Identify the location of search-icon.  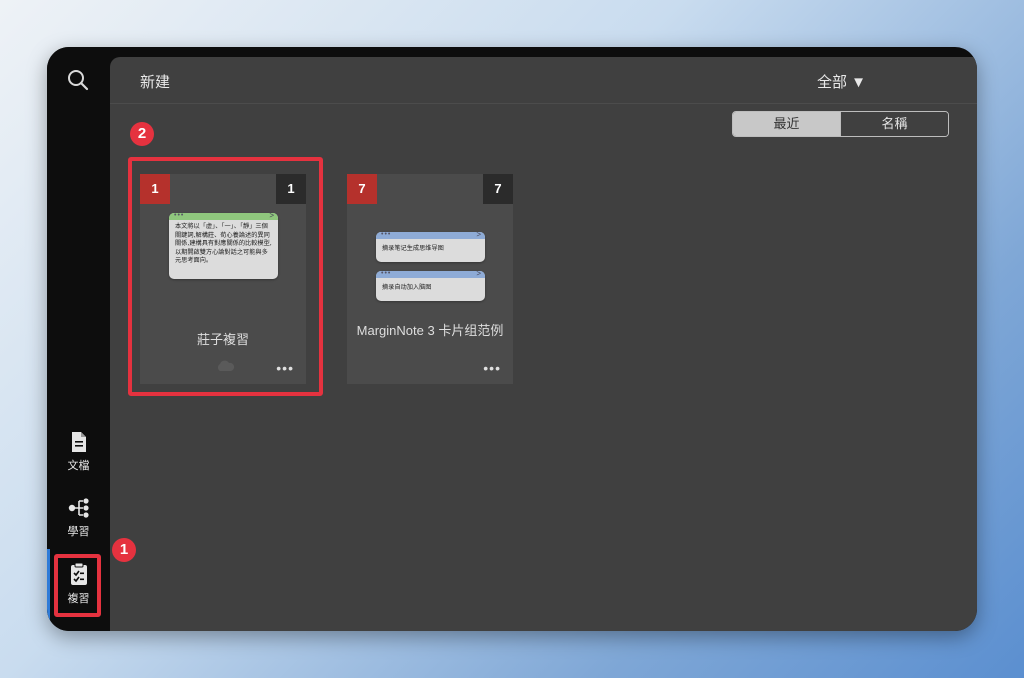
(78, 80).